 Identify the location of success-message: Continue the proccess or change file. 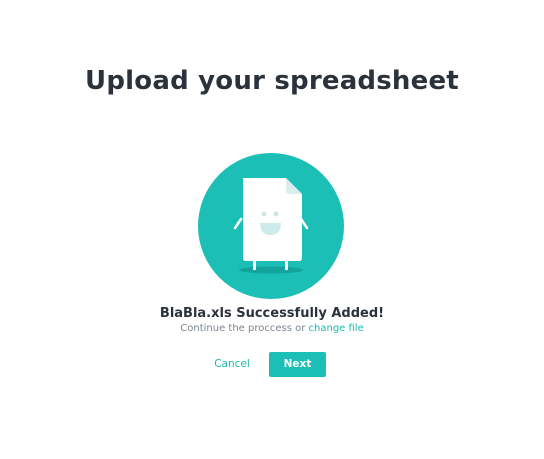
(272, 328).